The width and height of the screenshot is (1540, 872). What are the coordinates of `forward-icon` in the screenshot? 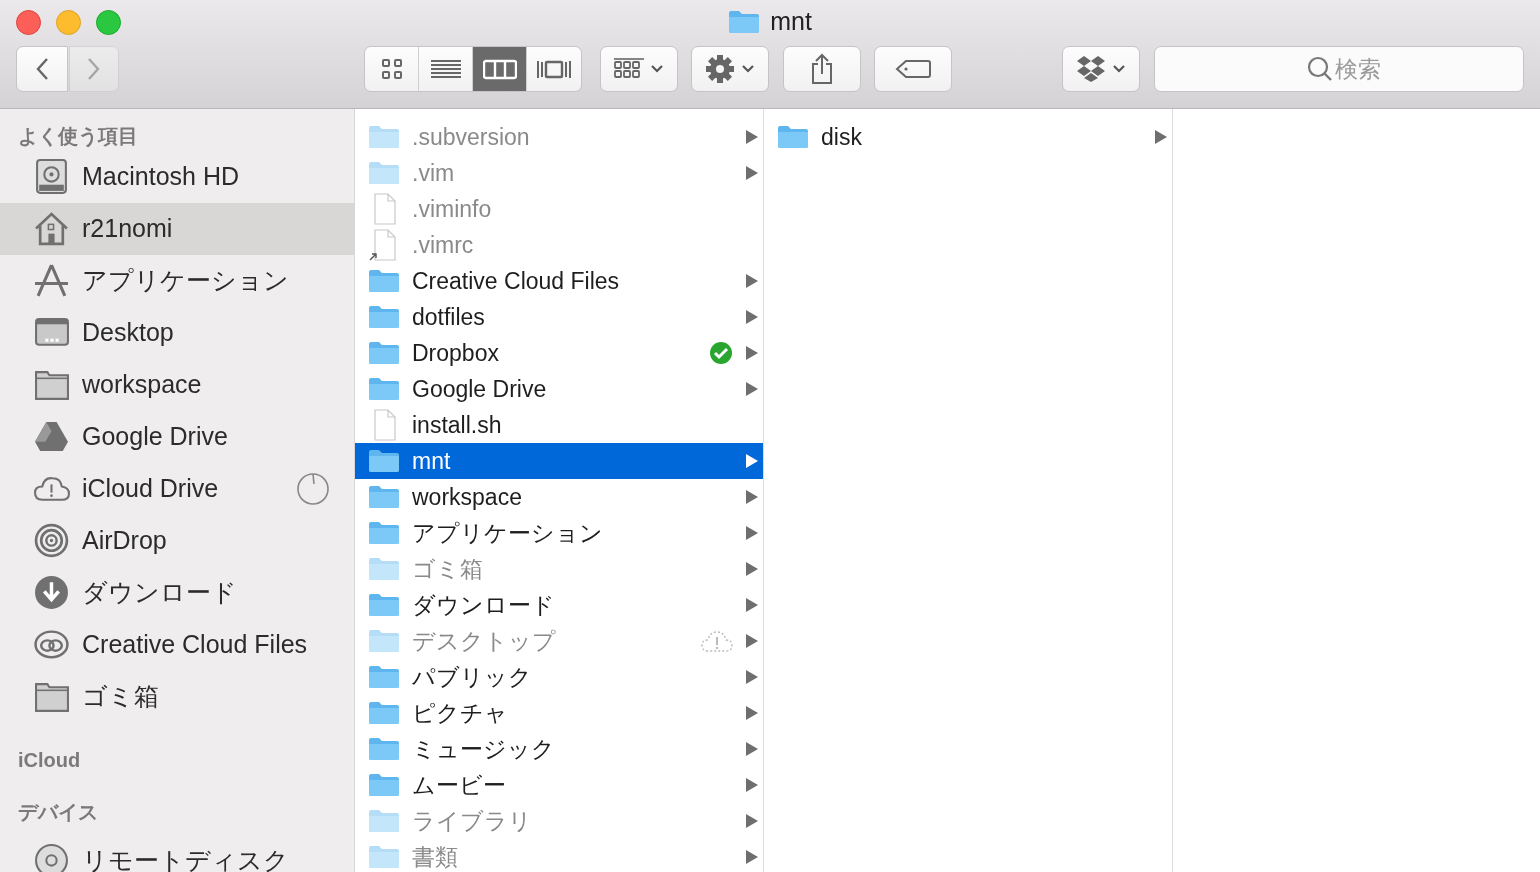 It's located at (94, 69).